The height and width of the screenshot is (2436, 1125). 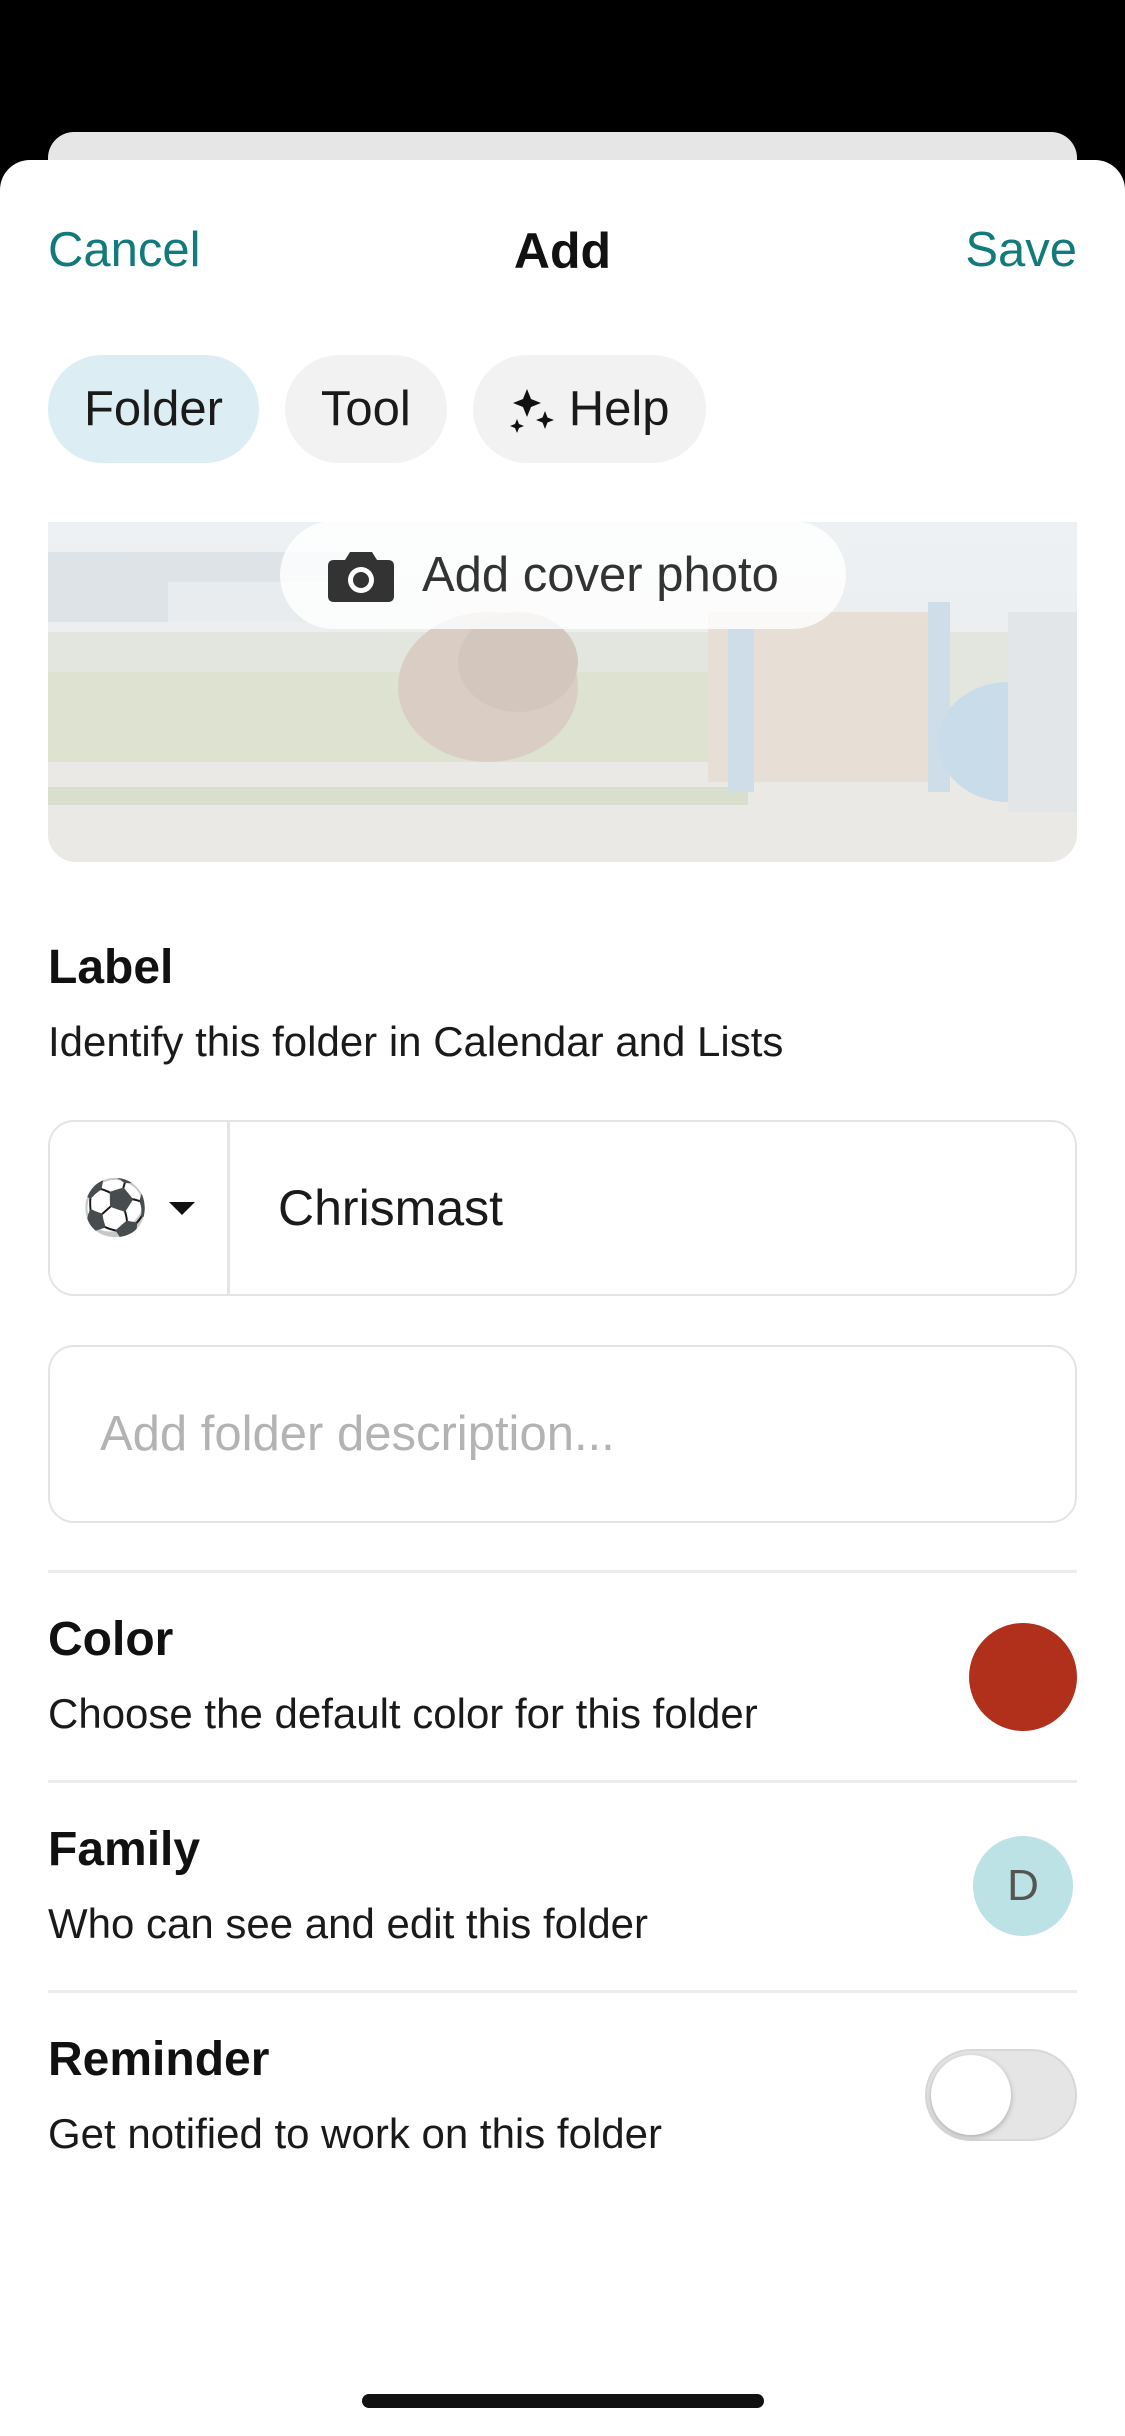 I want to click on tab-help-label: Help, so click(x=619, y=409).